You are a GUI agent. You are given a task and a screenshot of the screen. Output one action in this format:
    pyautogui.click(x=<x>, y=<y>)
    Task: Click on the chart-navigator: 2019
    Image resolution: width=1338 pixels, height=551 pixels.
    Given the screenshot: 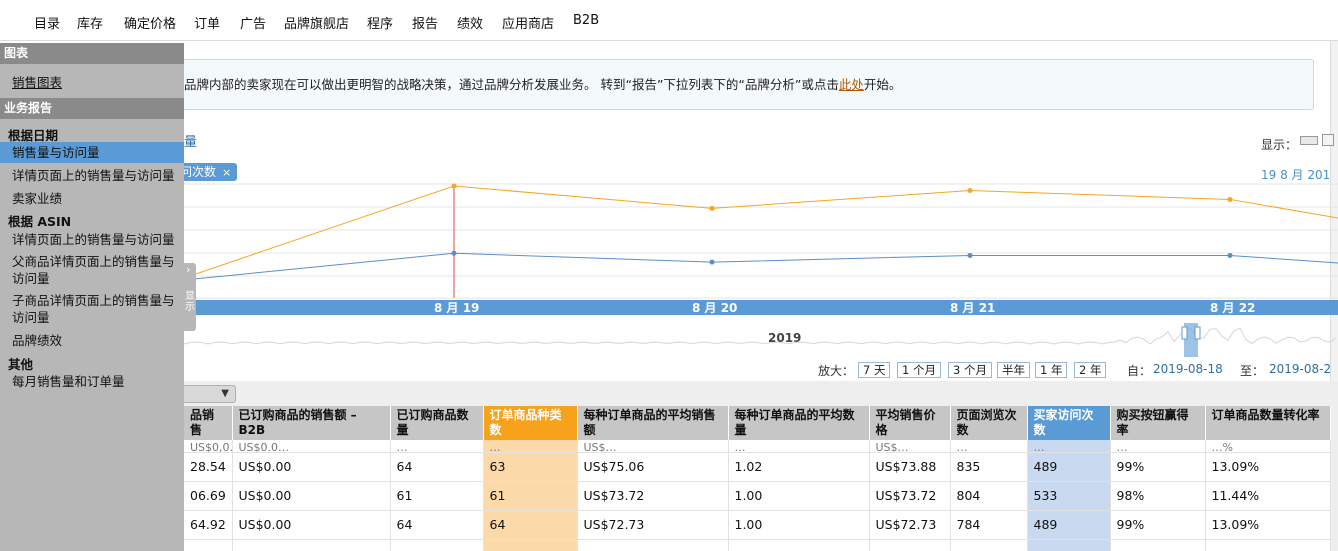 What is the action you would take?
    pyautogui.click(x=760, y=340)
    